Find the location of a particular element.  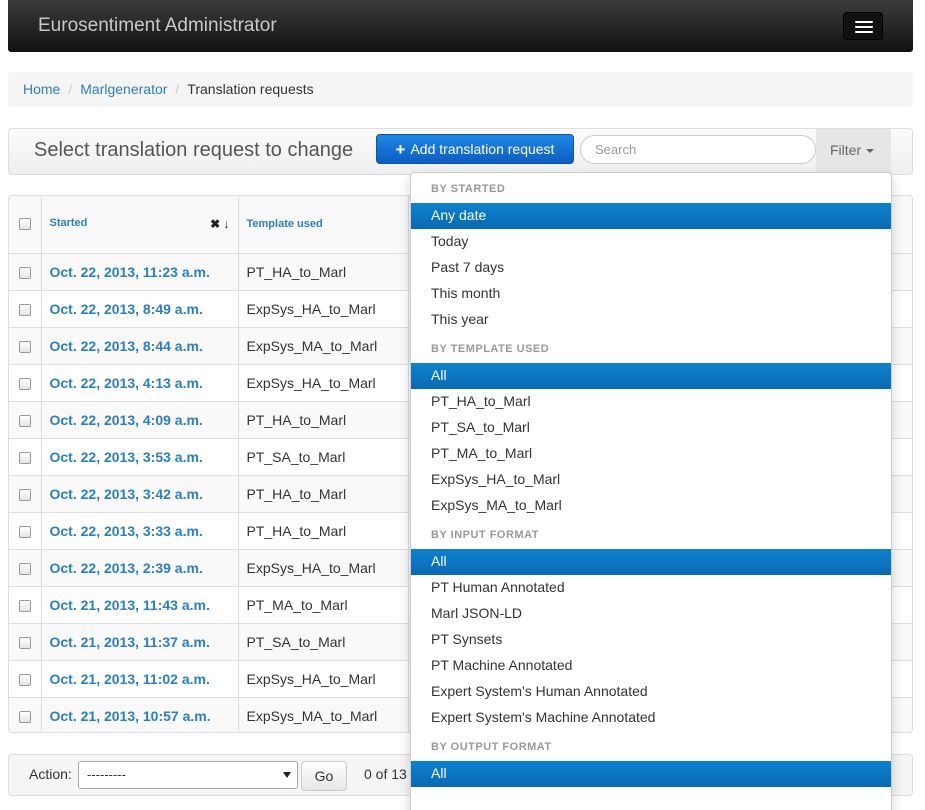

filter-option-input-format: PT Human Annotated is located at coordinates (651, 588).